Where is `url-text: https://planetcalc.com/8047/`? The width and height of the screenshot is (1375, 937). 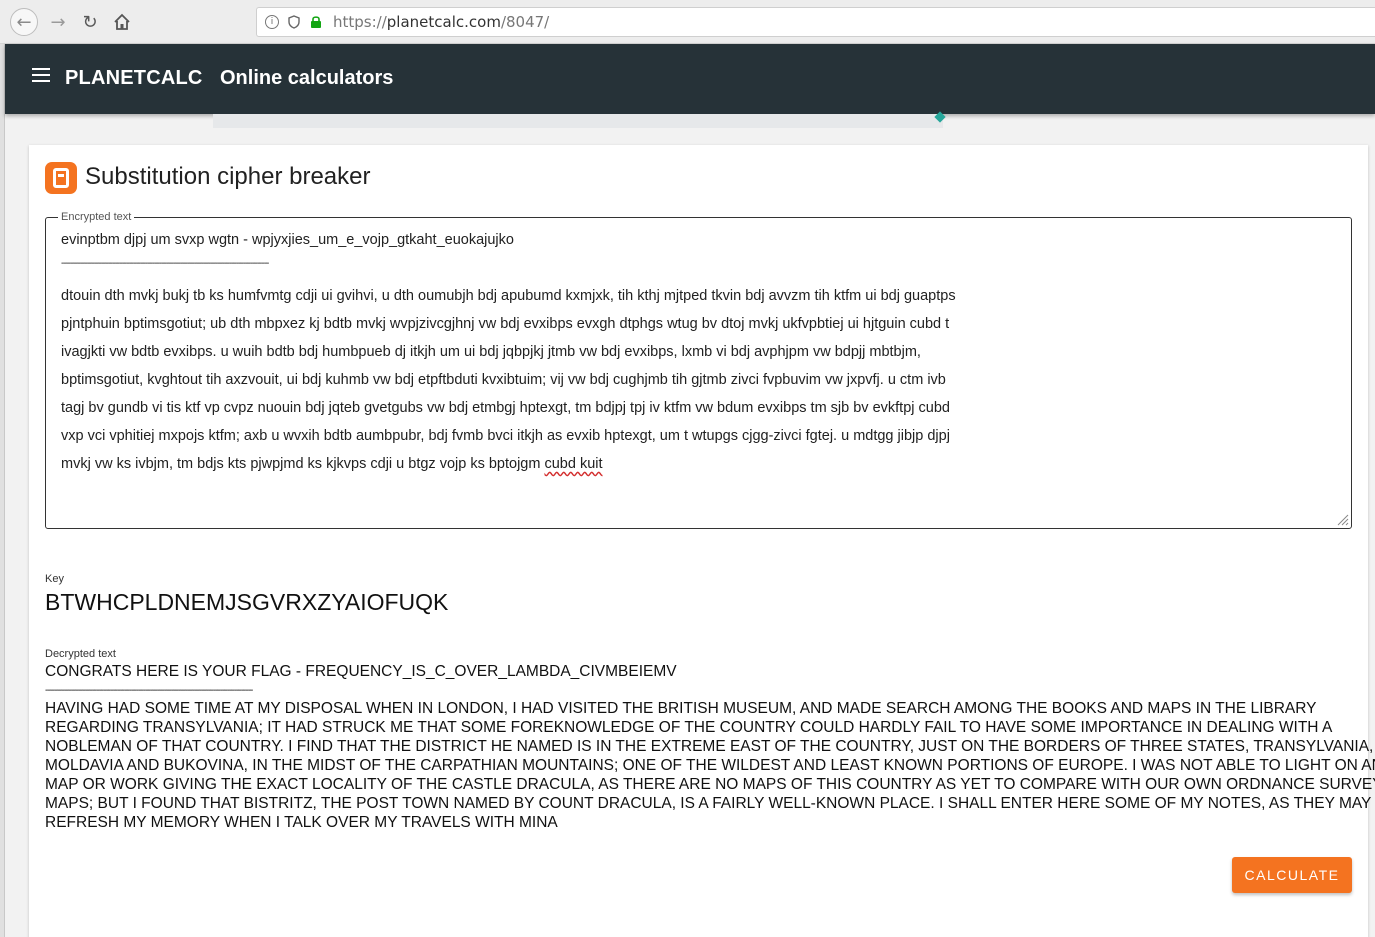
url-text: https://planetcalc.com/8047/ is located at coordinates (441, 22).